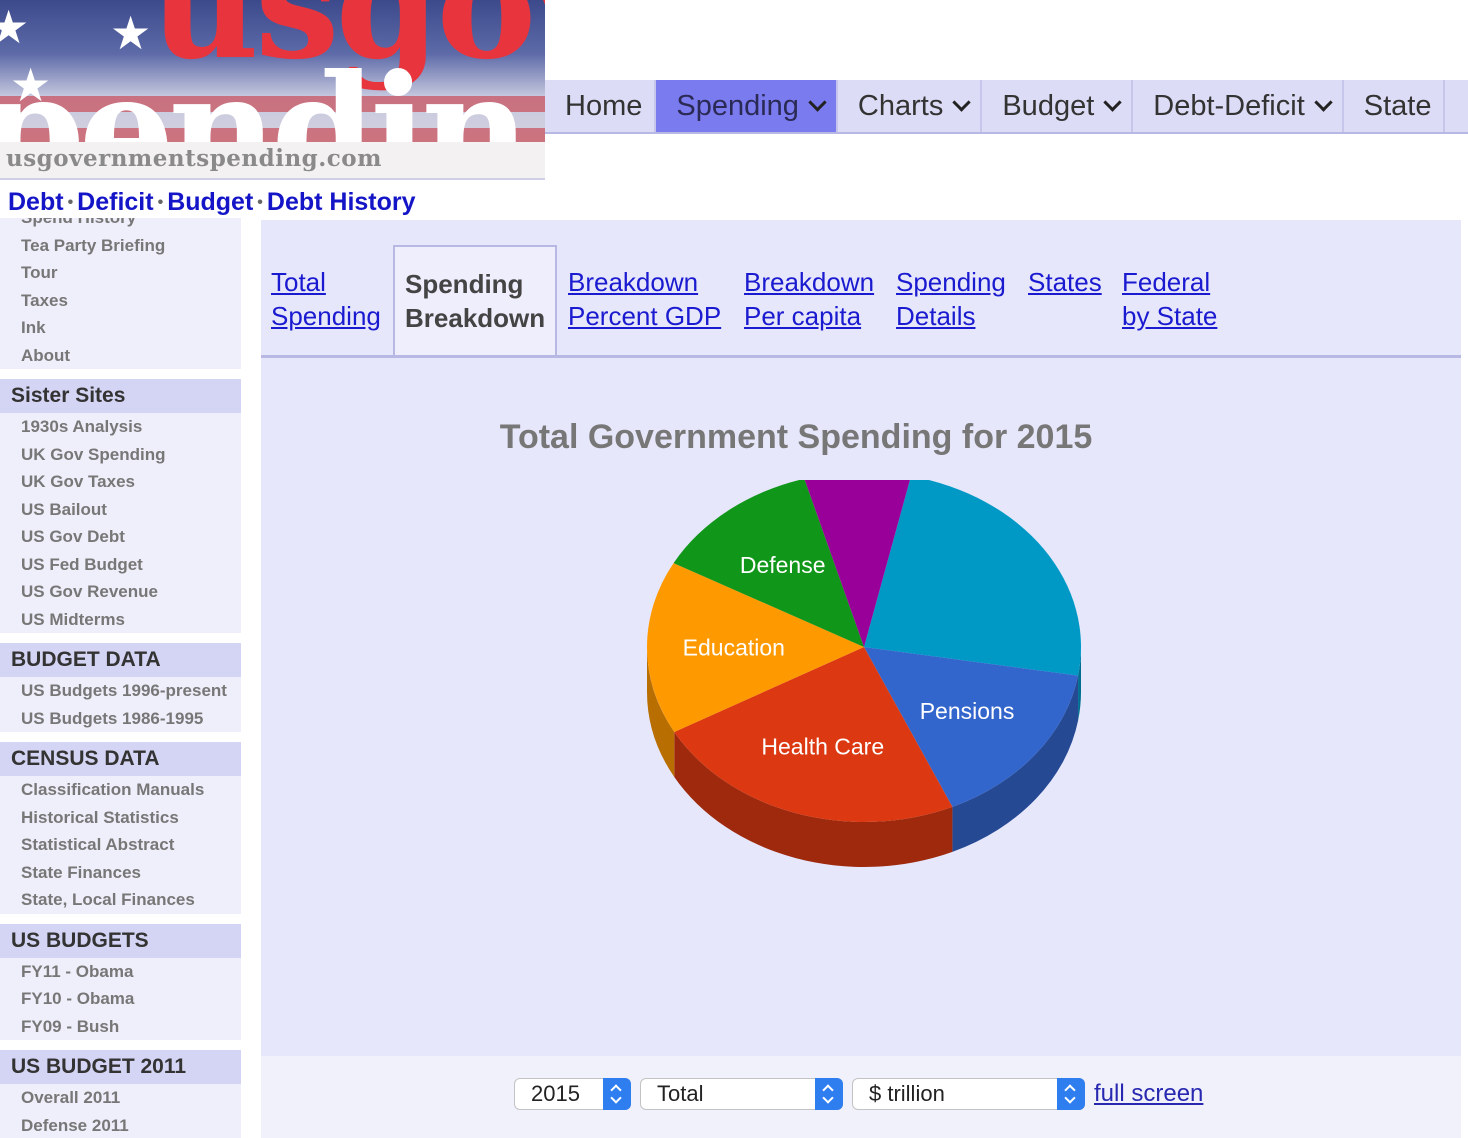 This screenshot has height=1138, width=1468. I want to click on sidebar-item: State Finances, so click(120, 873).